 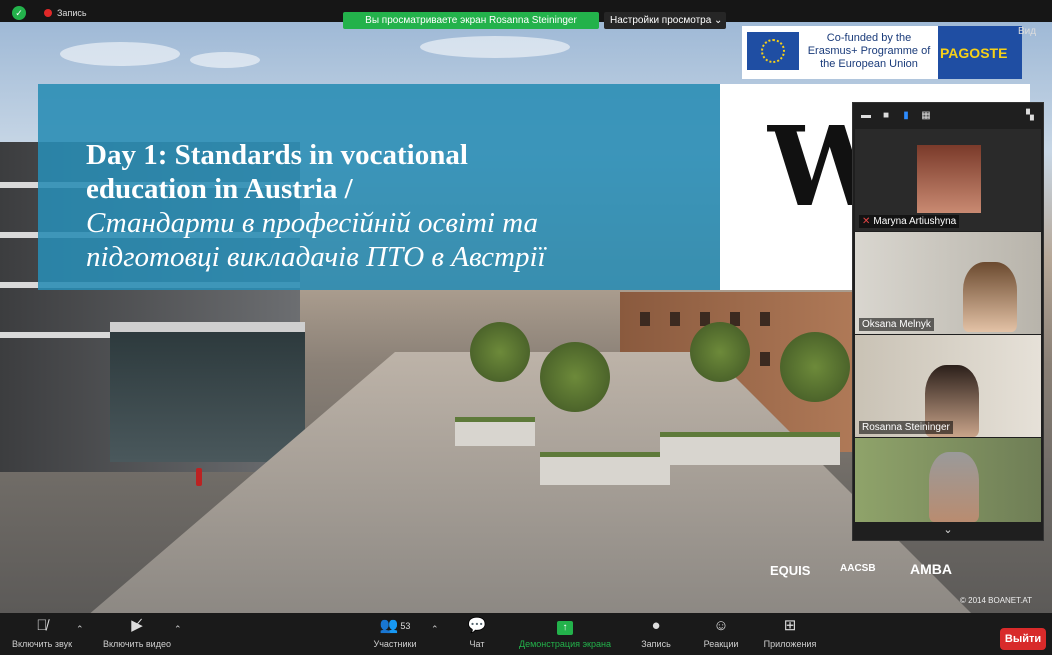 I want to click on unmute-label: Включить звук, so click(x=42, y=644).